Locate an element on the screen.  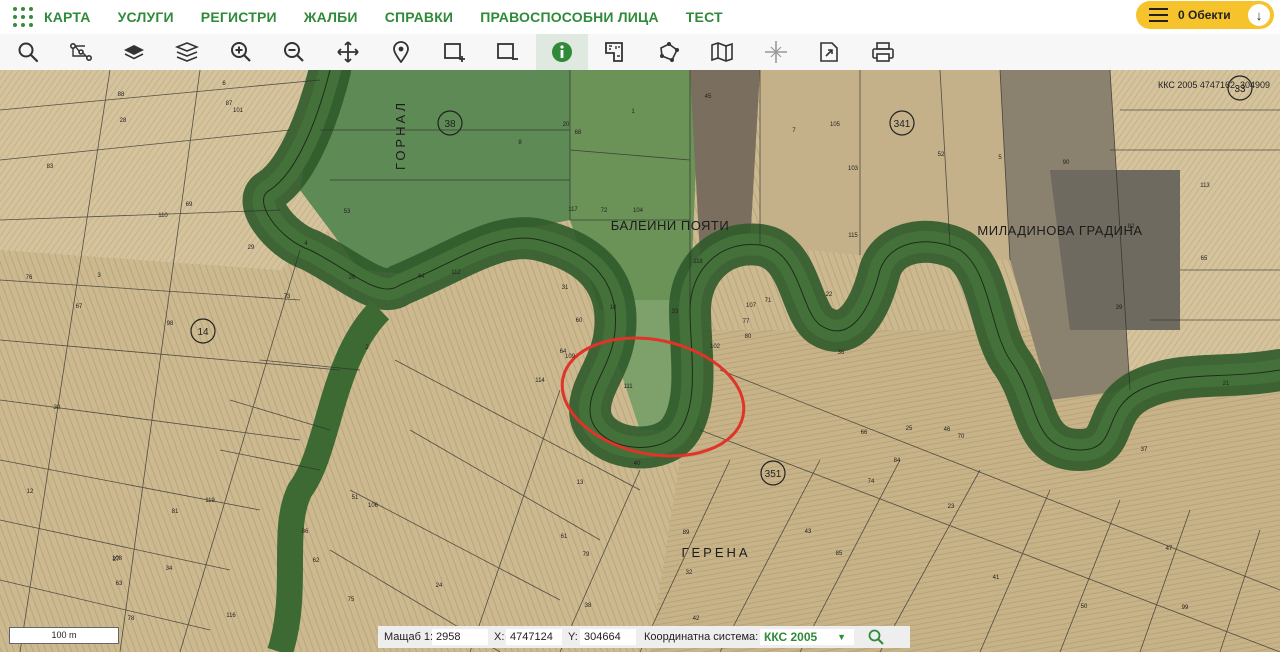
parcel-number: 69 is located at coordinates (189, 205).